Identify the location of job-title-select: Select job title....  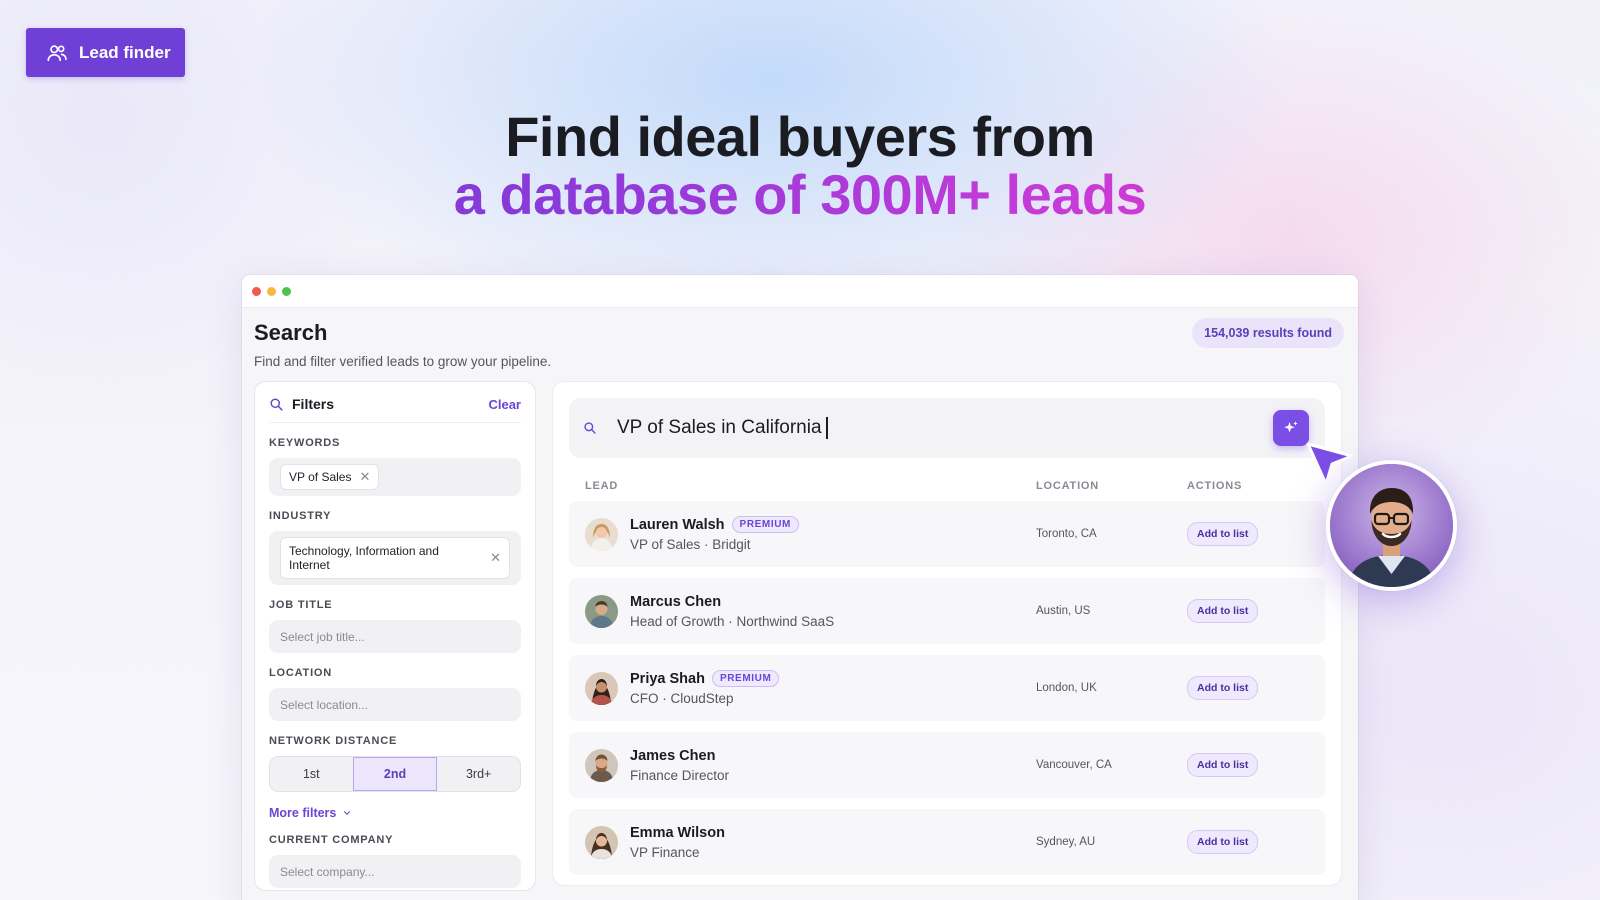
(395, 636).